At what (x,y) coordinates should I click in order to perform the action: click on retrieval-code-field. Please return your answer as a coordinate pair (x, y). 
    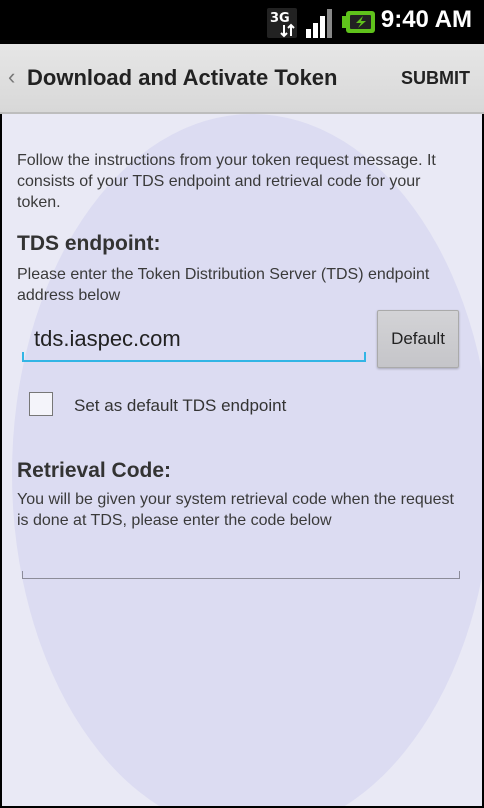
    Looking at the image, I should click on (241, 560).